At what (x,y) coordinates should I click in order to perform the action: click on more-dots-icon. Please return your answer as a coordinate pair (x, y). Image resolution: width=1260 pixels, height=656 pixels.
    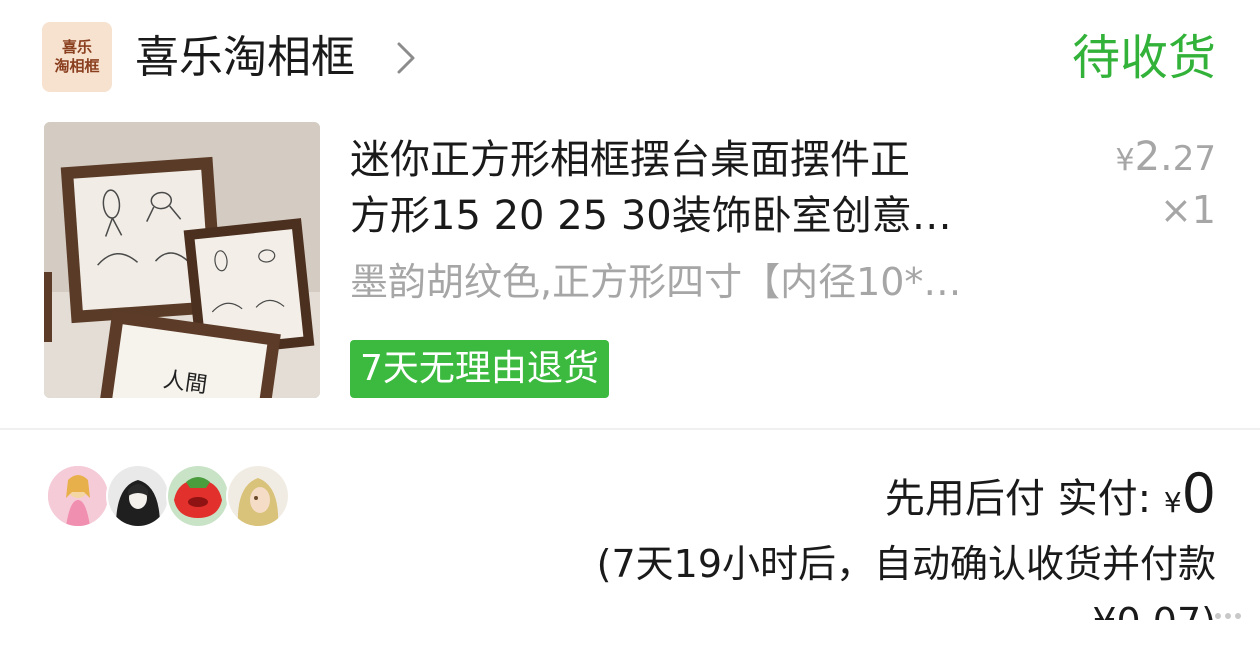
    Looking at the image, I should click on (1228, 616).